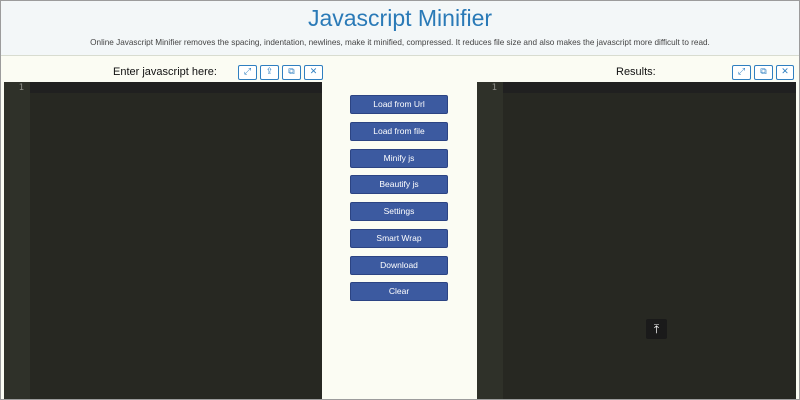  Describe the element at coordinates (165, 72) in the screenshot. I see `input-panel-label: Enter javascript here:` at that location.